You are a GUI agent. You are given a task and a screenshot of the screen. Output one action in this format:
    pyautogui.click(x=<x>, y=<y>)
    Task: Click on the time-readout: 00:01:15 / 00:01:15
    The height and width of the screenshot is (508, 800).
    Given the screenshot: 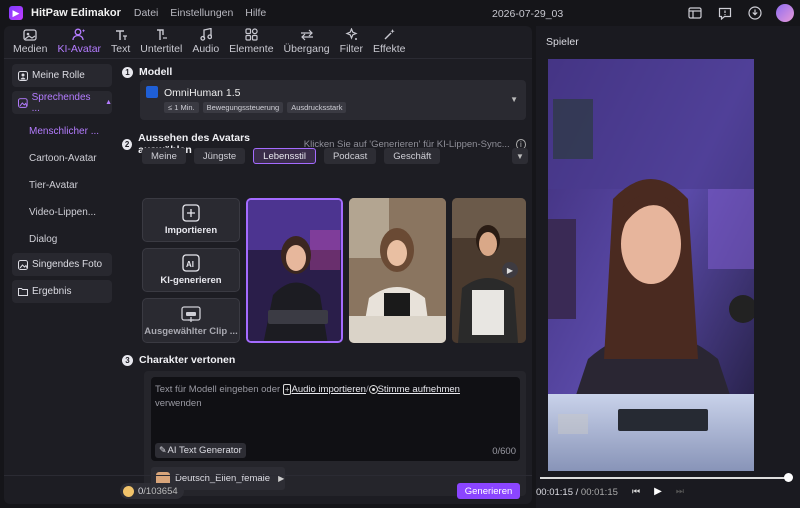 What is the action you would take?
    pyautogui.click(x=577, y=492)
    